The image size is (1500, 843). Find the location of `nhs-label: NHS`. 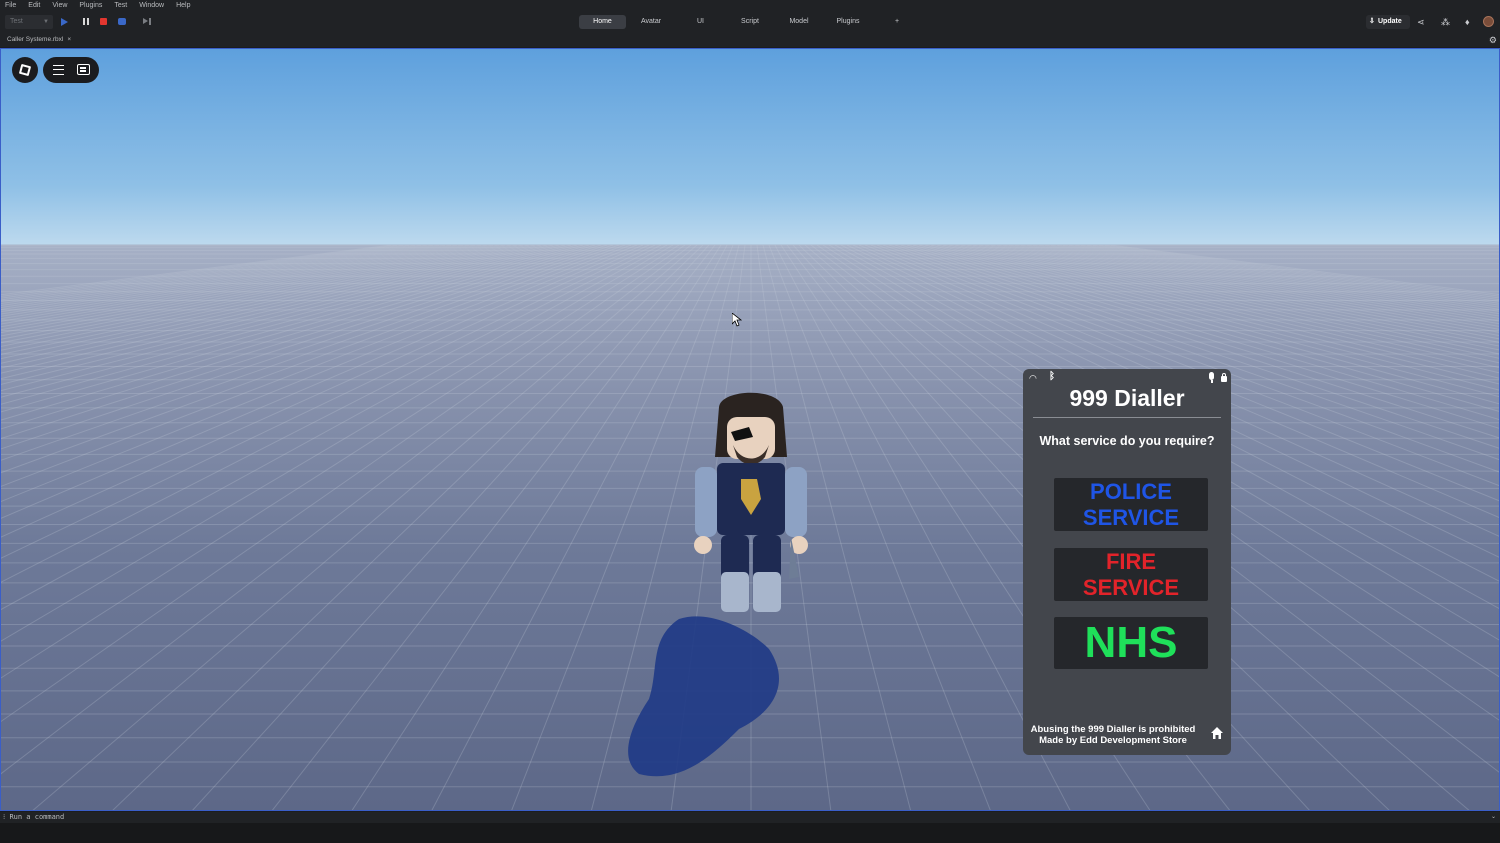

nhs-label: NHS is located at coordinates (1131, 642).